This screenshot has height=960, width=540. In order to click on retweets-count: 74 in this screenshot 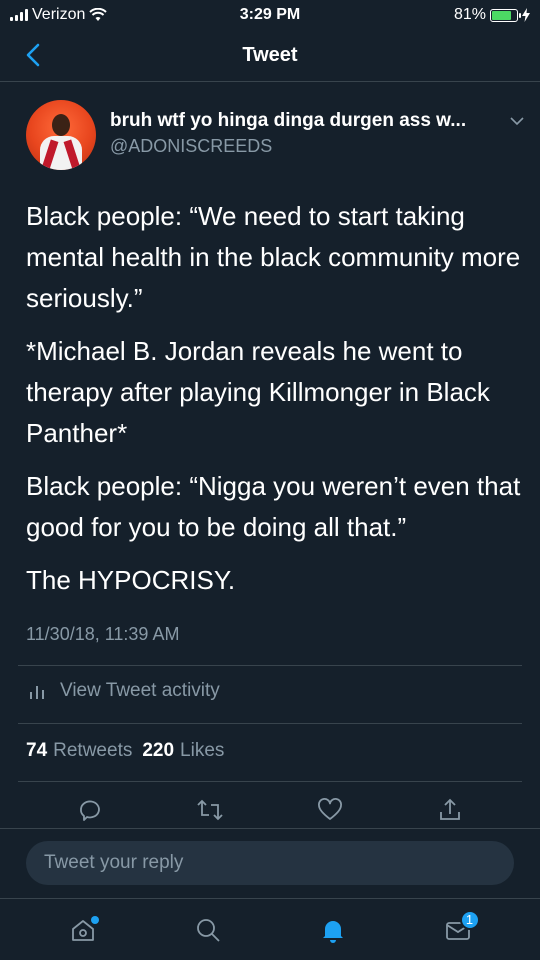, I will do `click(37, 750)`.